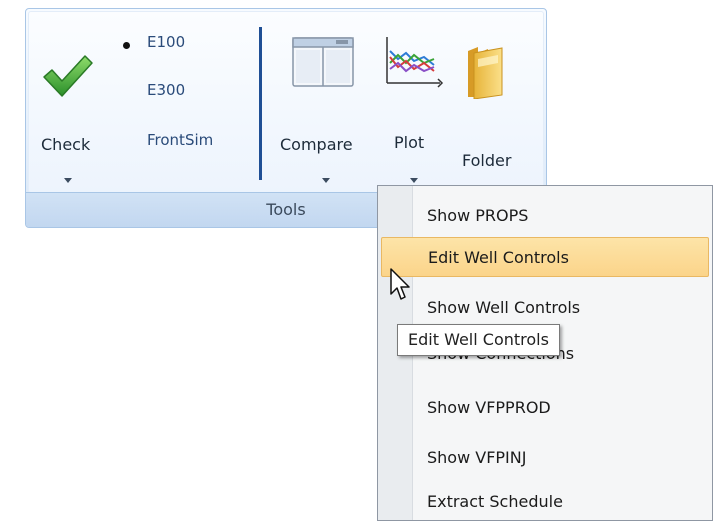  I want to click on menu-item-edit-well-controls: Edit Well Controls, so click(545, 257).